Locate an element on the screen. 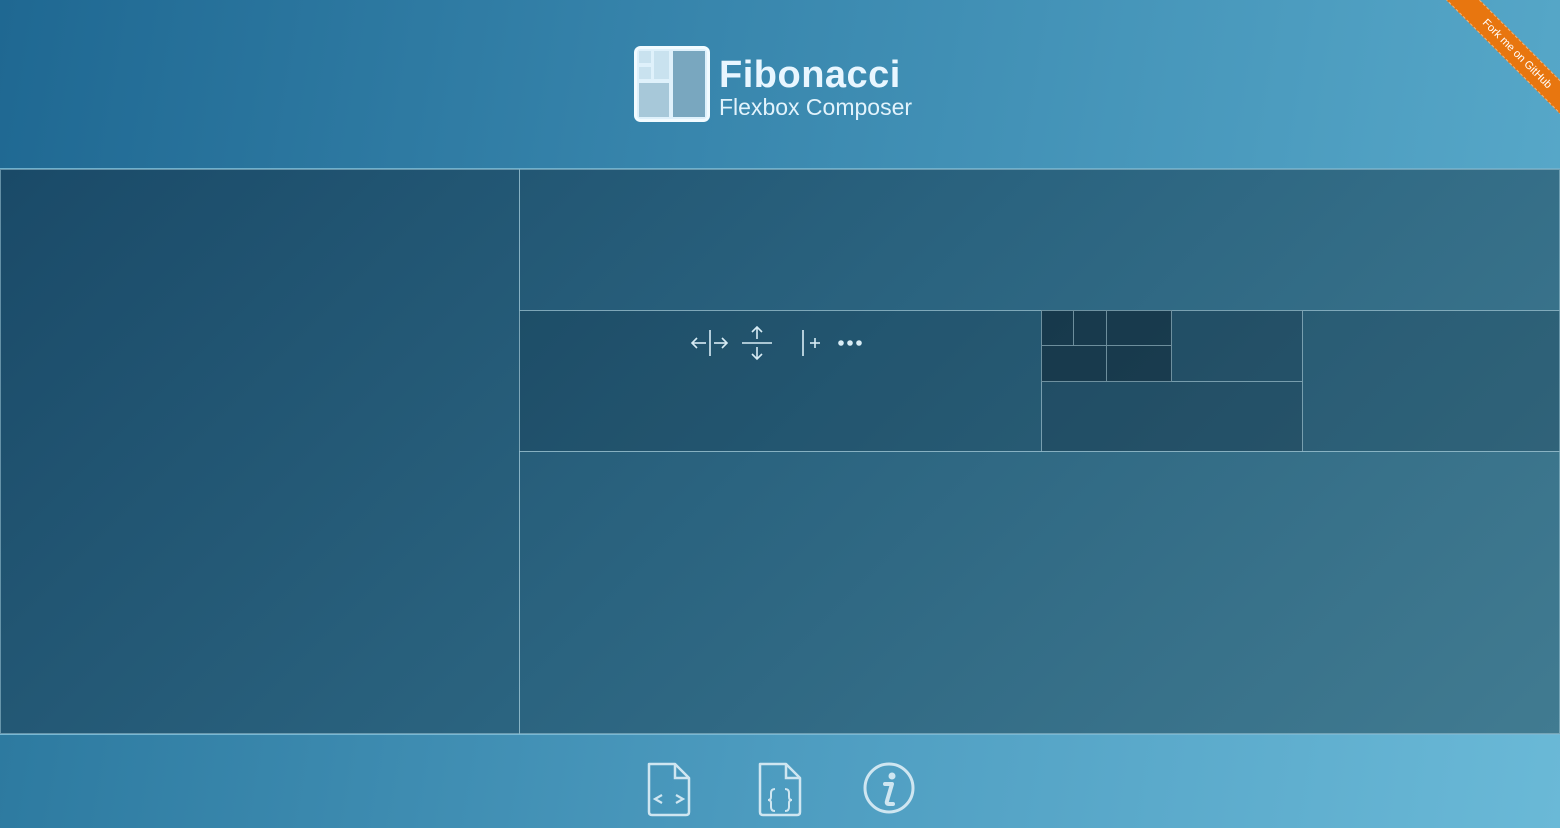 This screenshot has width=1560, height=828. layout-box-top is located at coordinates (1039, 240).